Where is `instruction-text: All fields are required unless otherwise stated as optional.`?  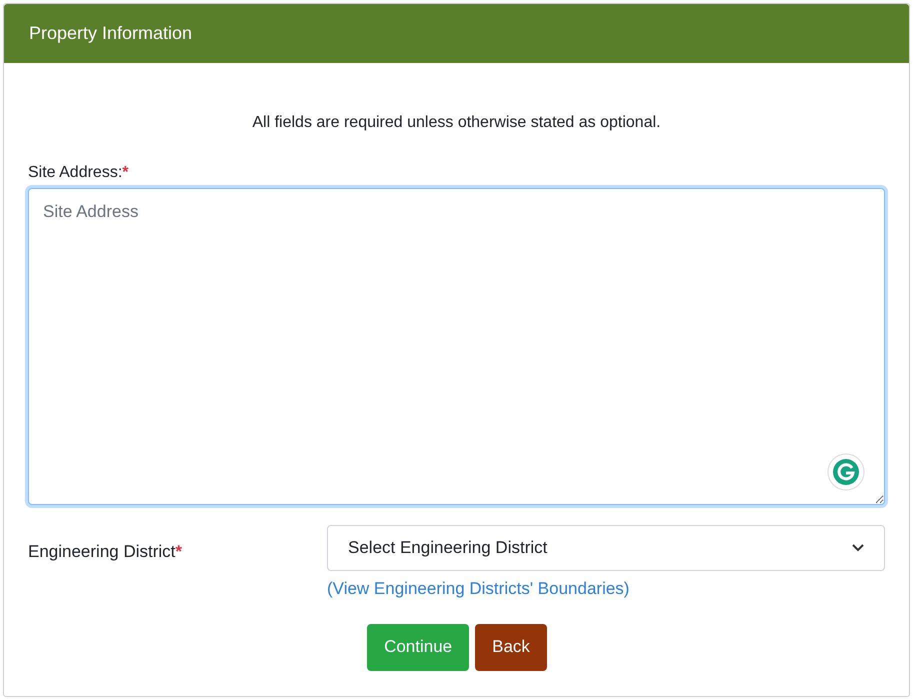
instruction-text: All fields are required unless otherwise stated as optional. is located at coordinates (456, 123).